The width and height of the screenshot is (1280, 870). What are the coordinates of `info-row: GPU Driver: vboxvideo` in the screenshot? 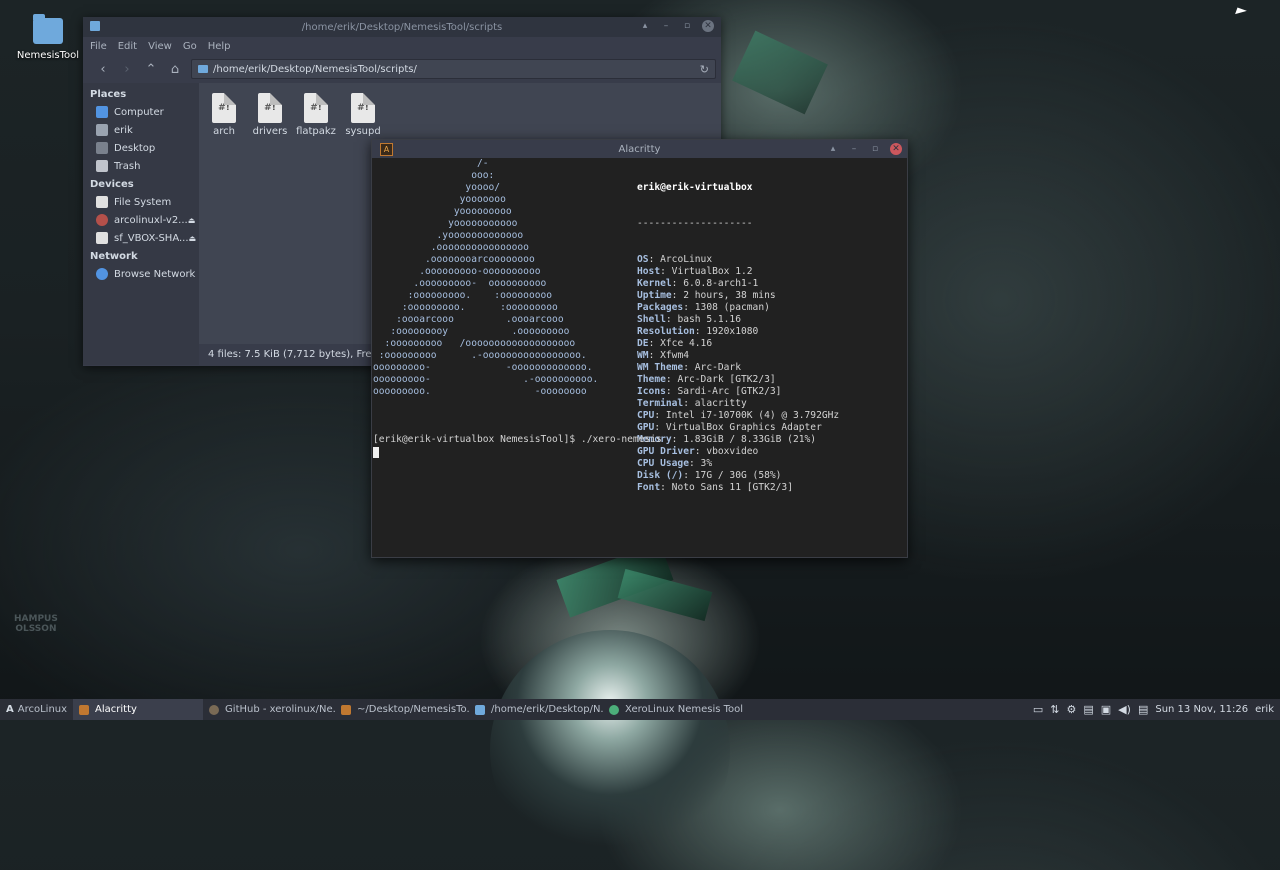 It's located at (738, 452).